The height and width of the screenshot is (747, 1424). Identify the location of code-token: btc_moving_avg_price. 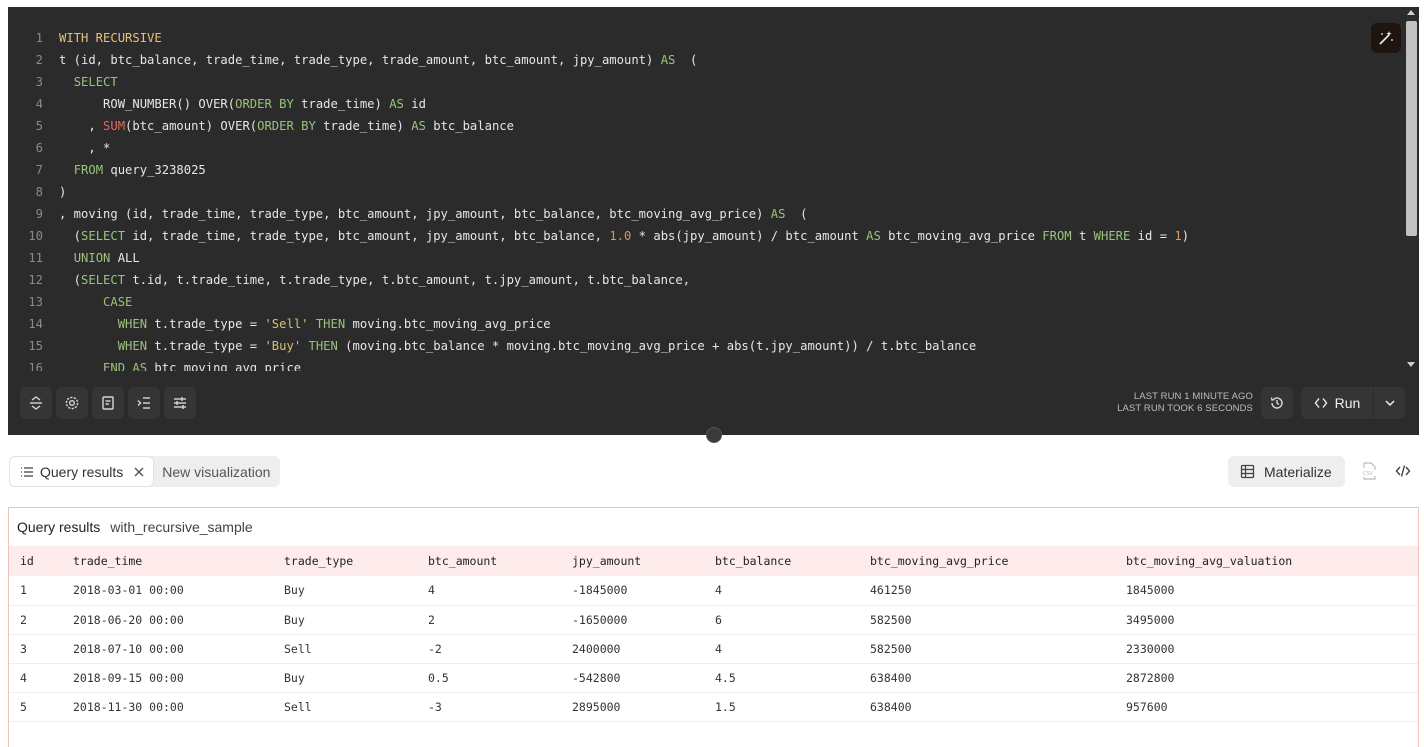
(961, 236).